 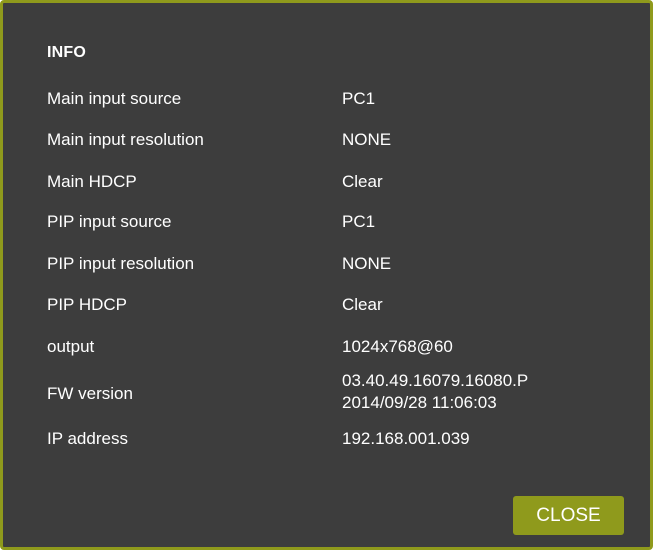 What do you see at coordinates (359, 221) in the screenshot?
I see `pip-input-source-value: PC1` at bounding box center [359, 221].